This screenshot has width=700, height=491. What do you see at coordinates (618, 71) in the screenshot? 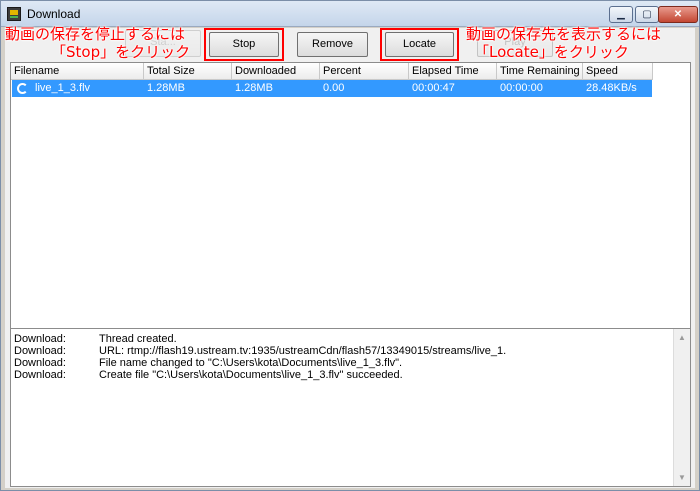
I see `column-header-speed: Speed` at bounding box center [618, 71].